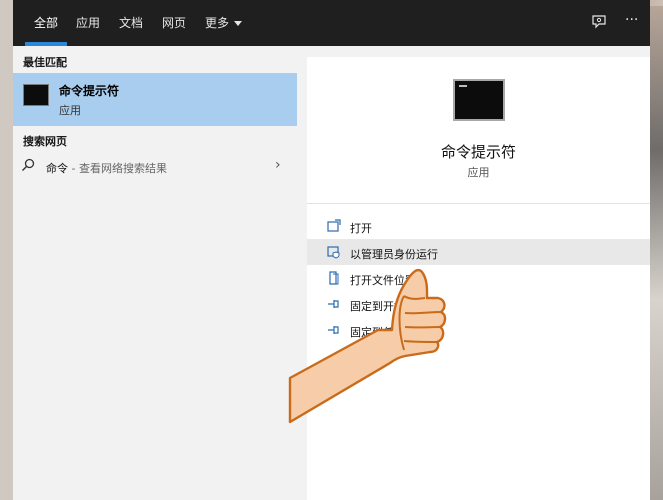  Describe the element at coordinates (388, 306) in the screenshot. I see `action-pin-to-start-label: 固定到开始屏幕` at that location.